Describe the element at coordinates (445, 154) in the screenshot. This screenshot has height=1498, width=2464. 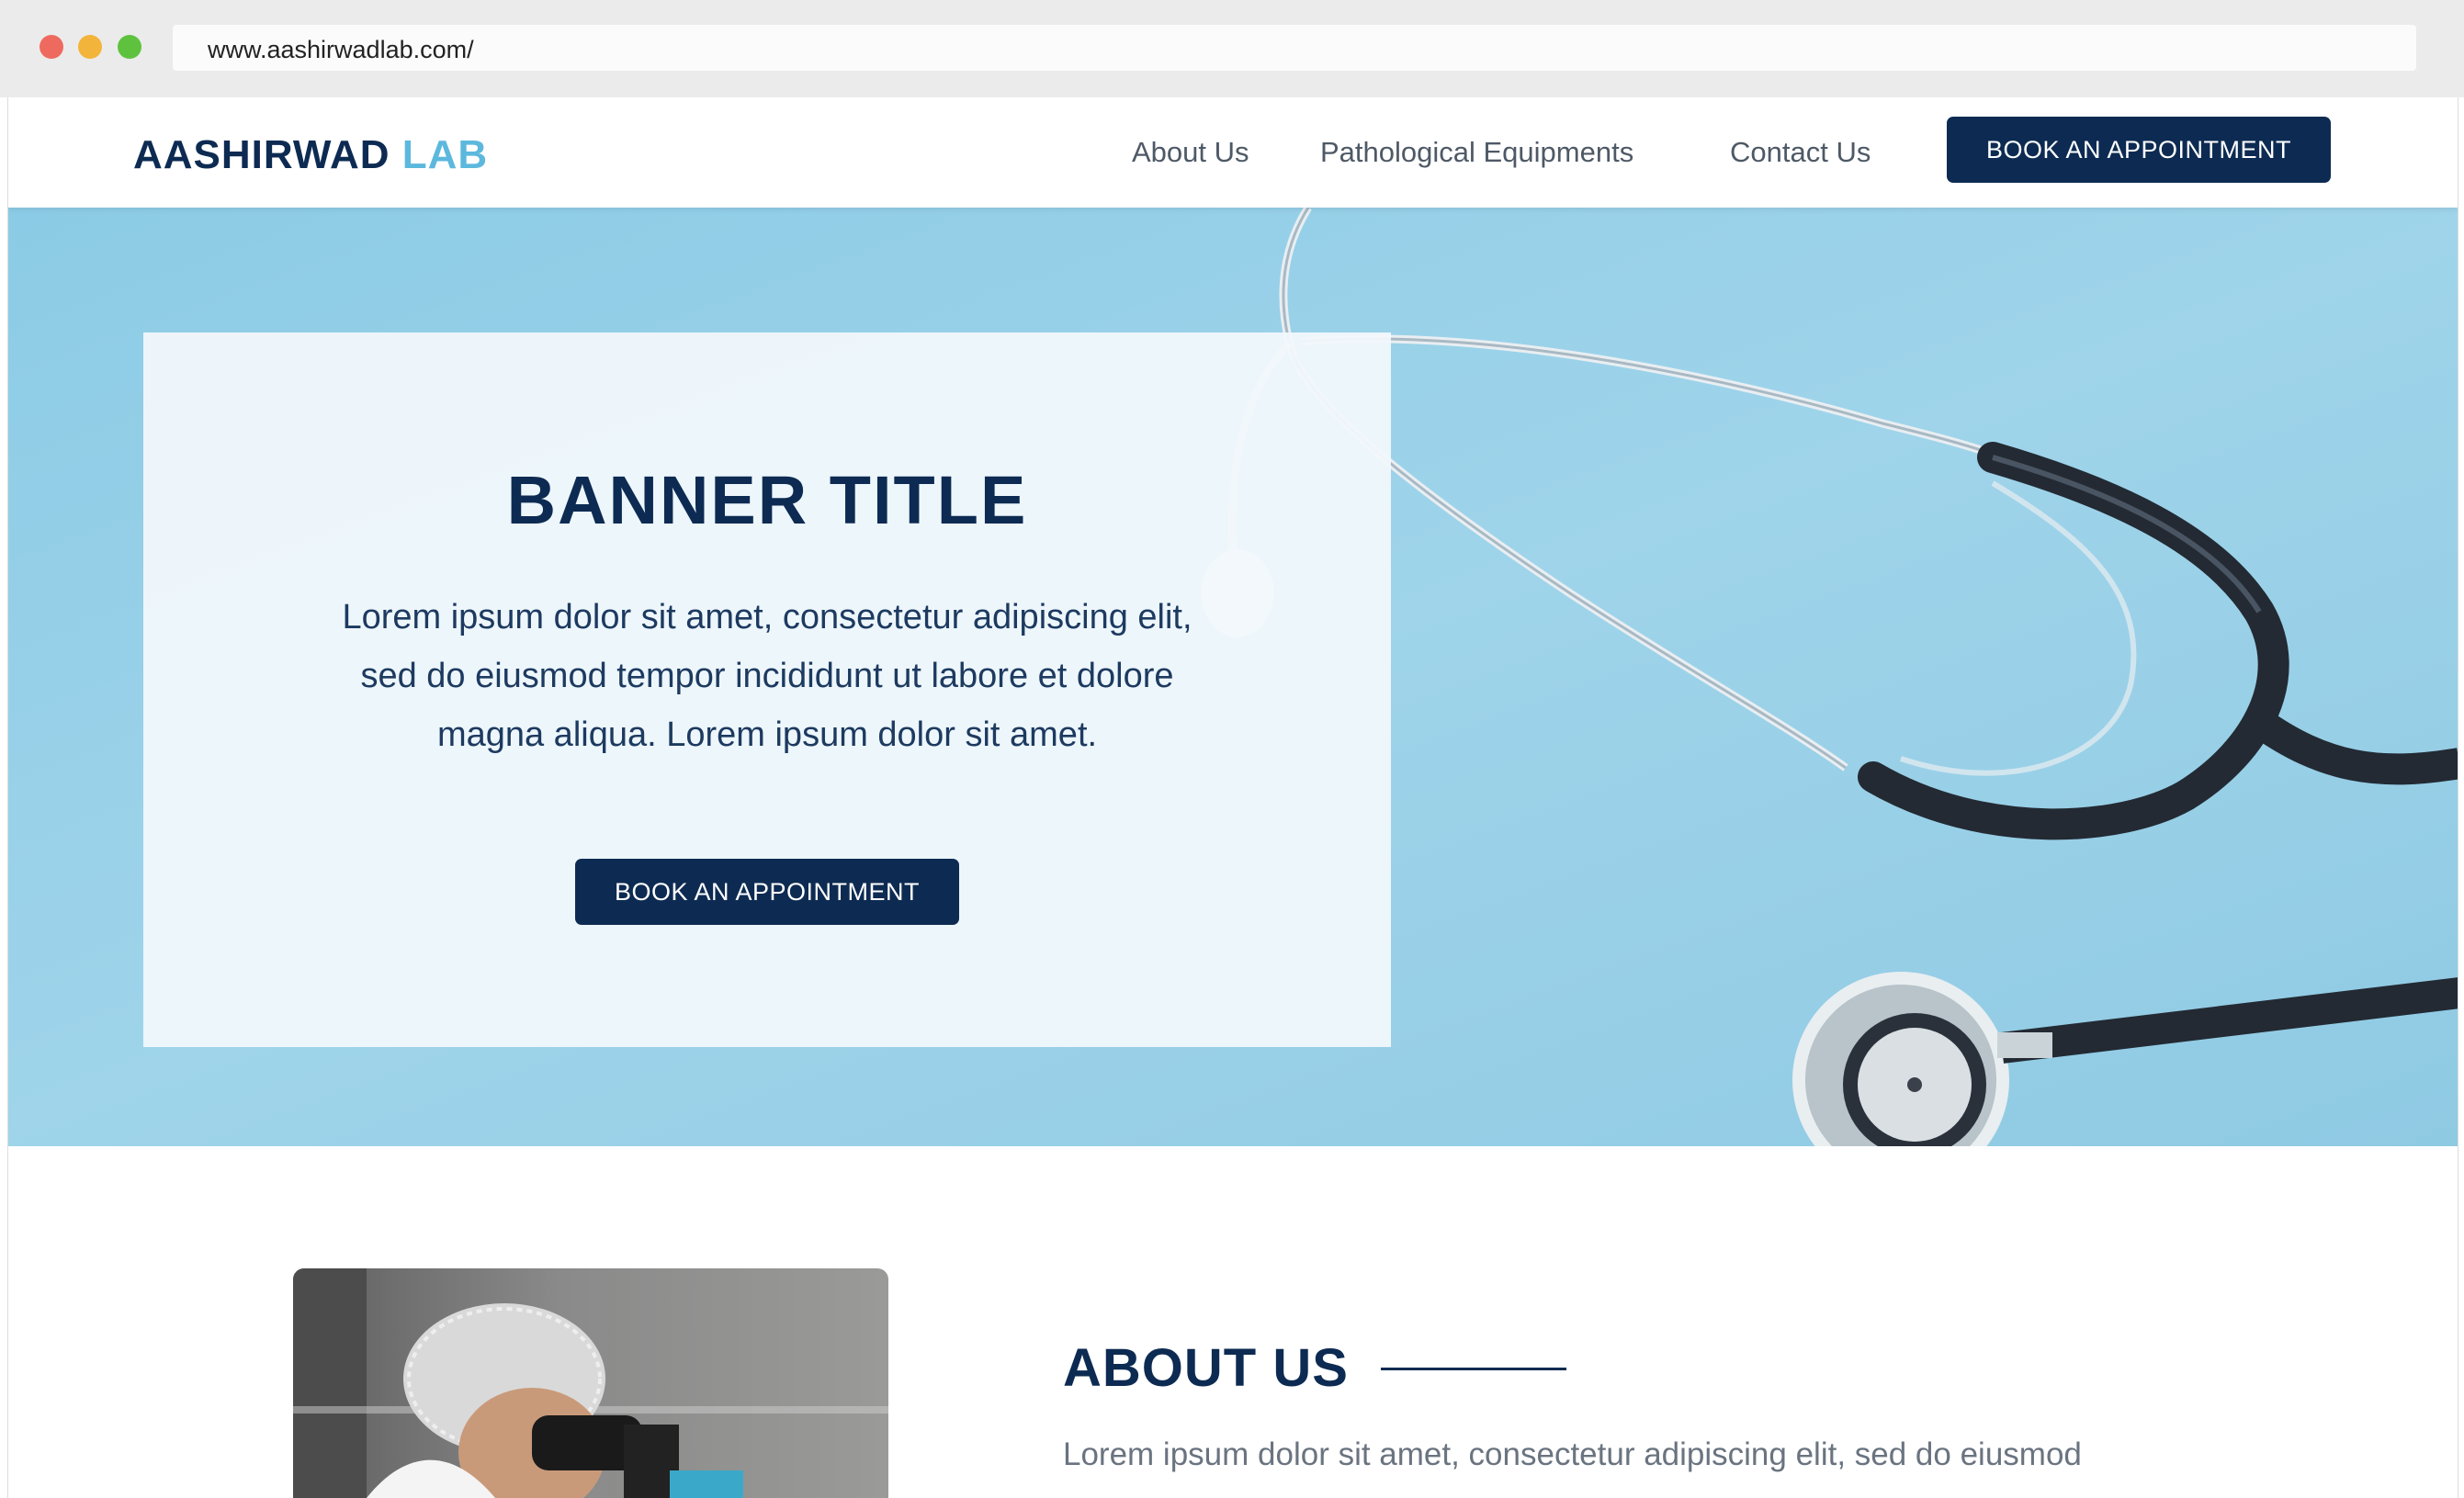
I see `logo-text-accent: LAB` at that location.